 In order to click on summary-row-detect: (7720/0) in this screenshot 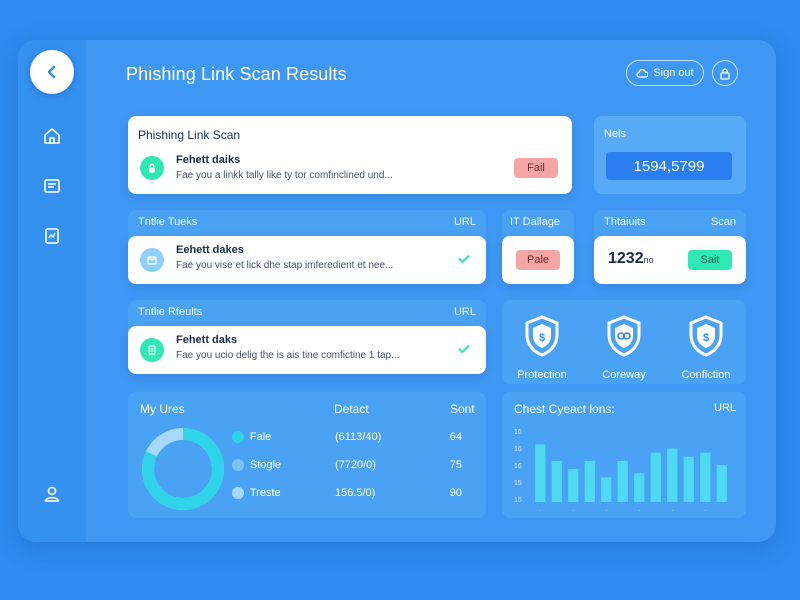, I will do `click(355, 465)`.